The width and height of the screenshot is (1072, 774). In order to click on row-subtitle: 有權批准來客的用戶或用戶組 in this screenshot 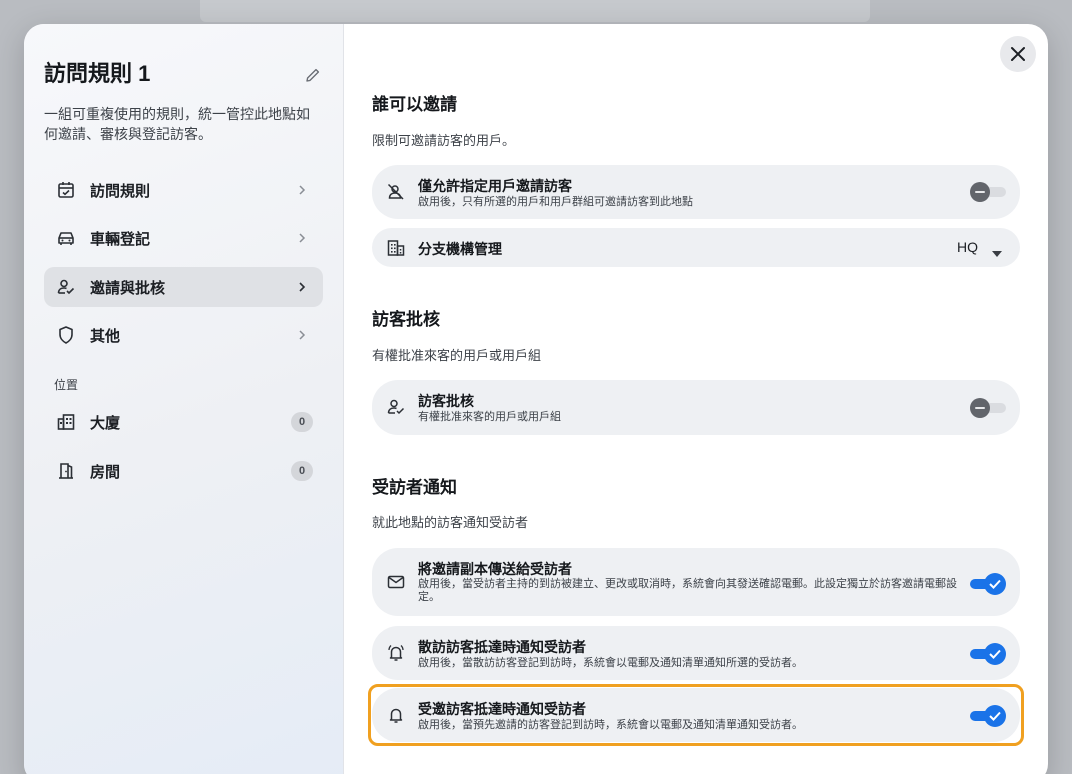, I will do `click(489, 417)`.